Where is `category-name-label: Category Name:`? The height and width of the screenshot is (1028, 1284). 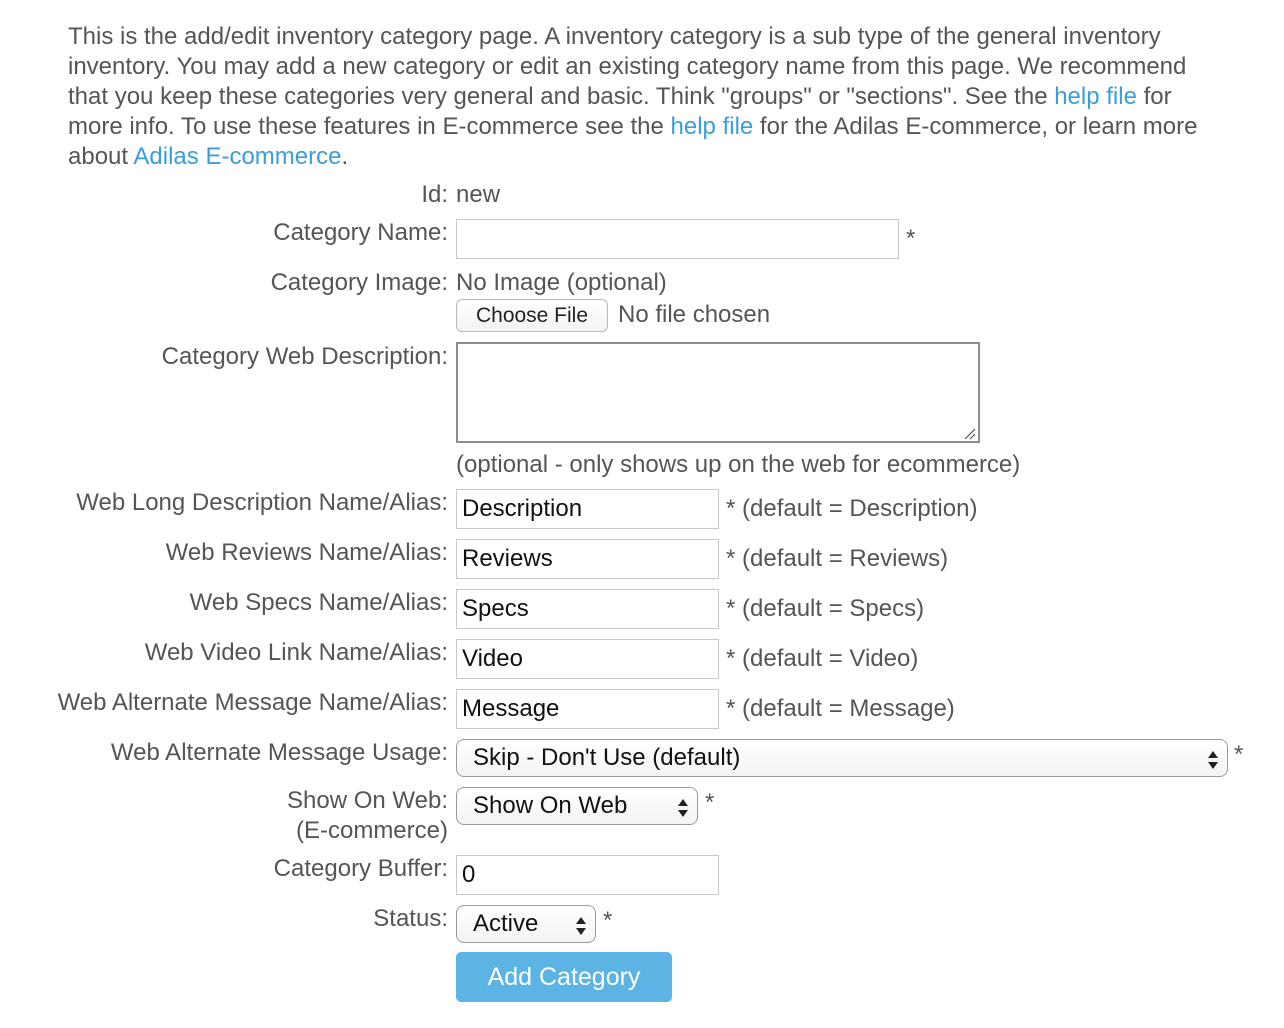
category-name-label: Category Name: is located at coordinates (360, 232).